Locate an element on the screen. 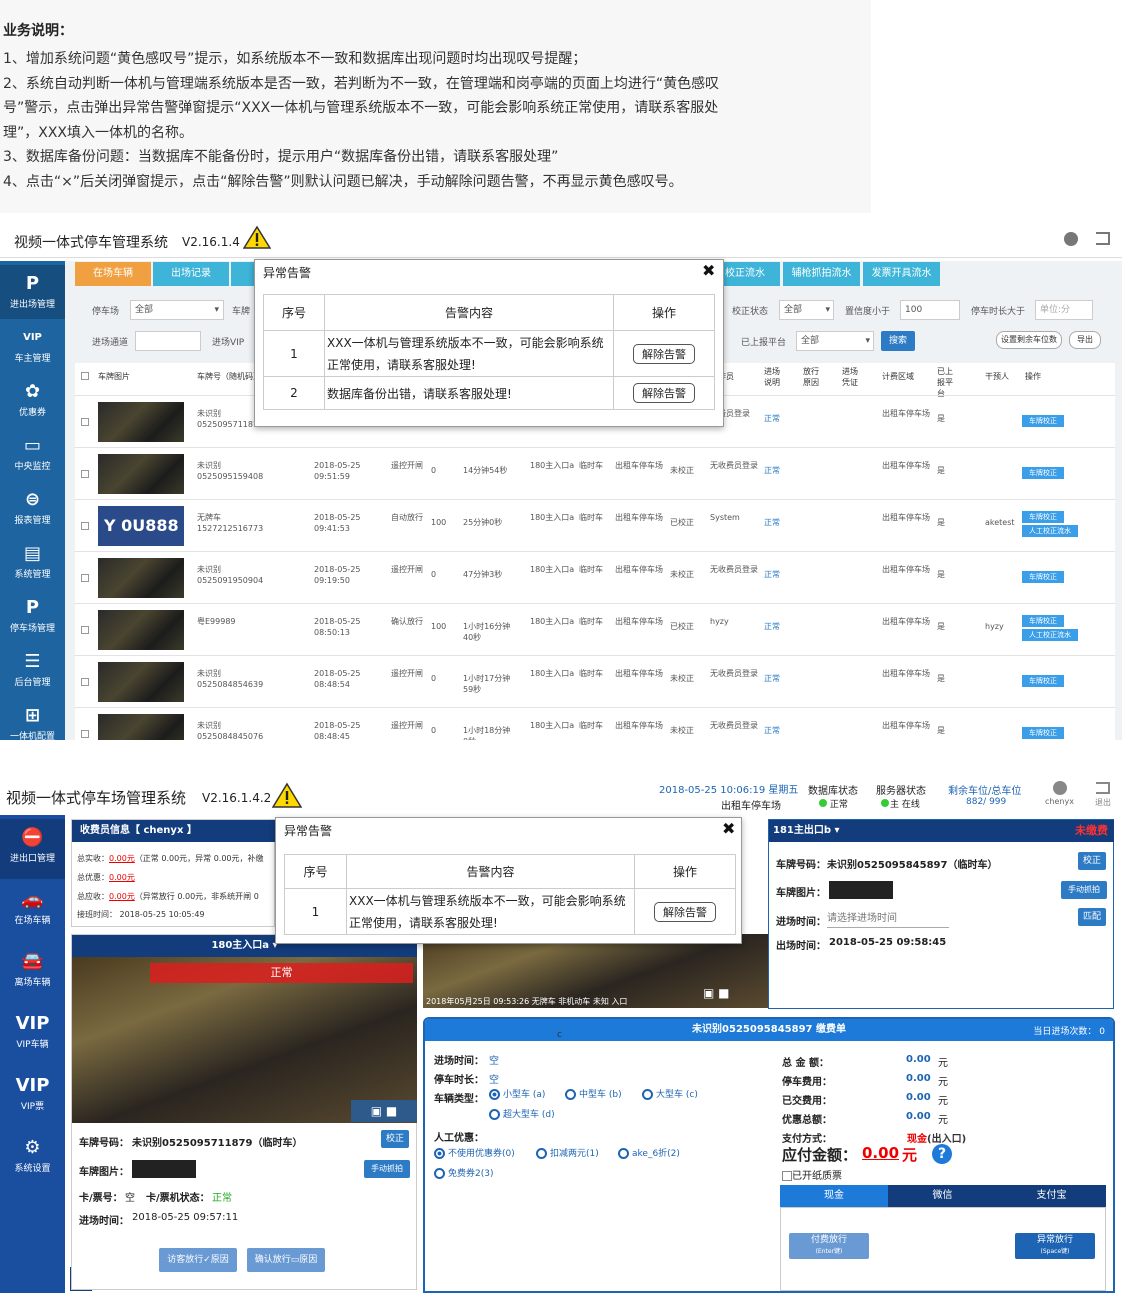 The image size is (1122, 1293). select-all-checkbox is located at coordinates (85, 376).